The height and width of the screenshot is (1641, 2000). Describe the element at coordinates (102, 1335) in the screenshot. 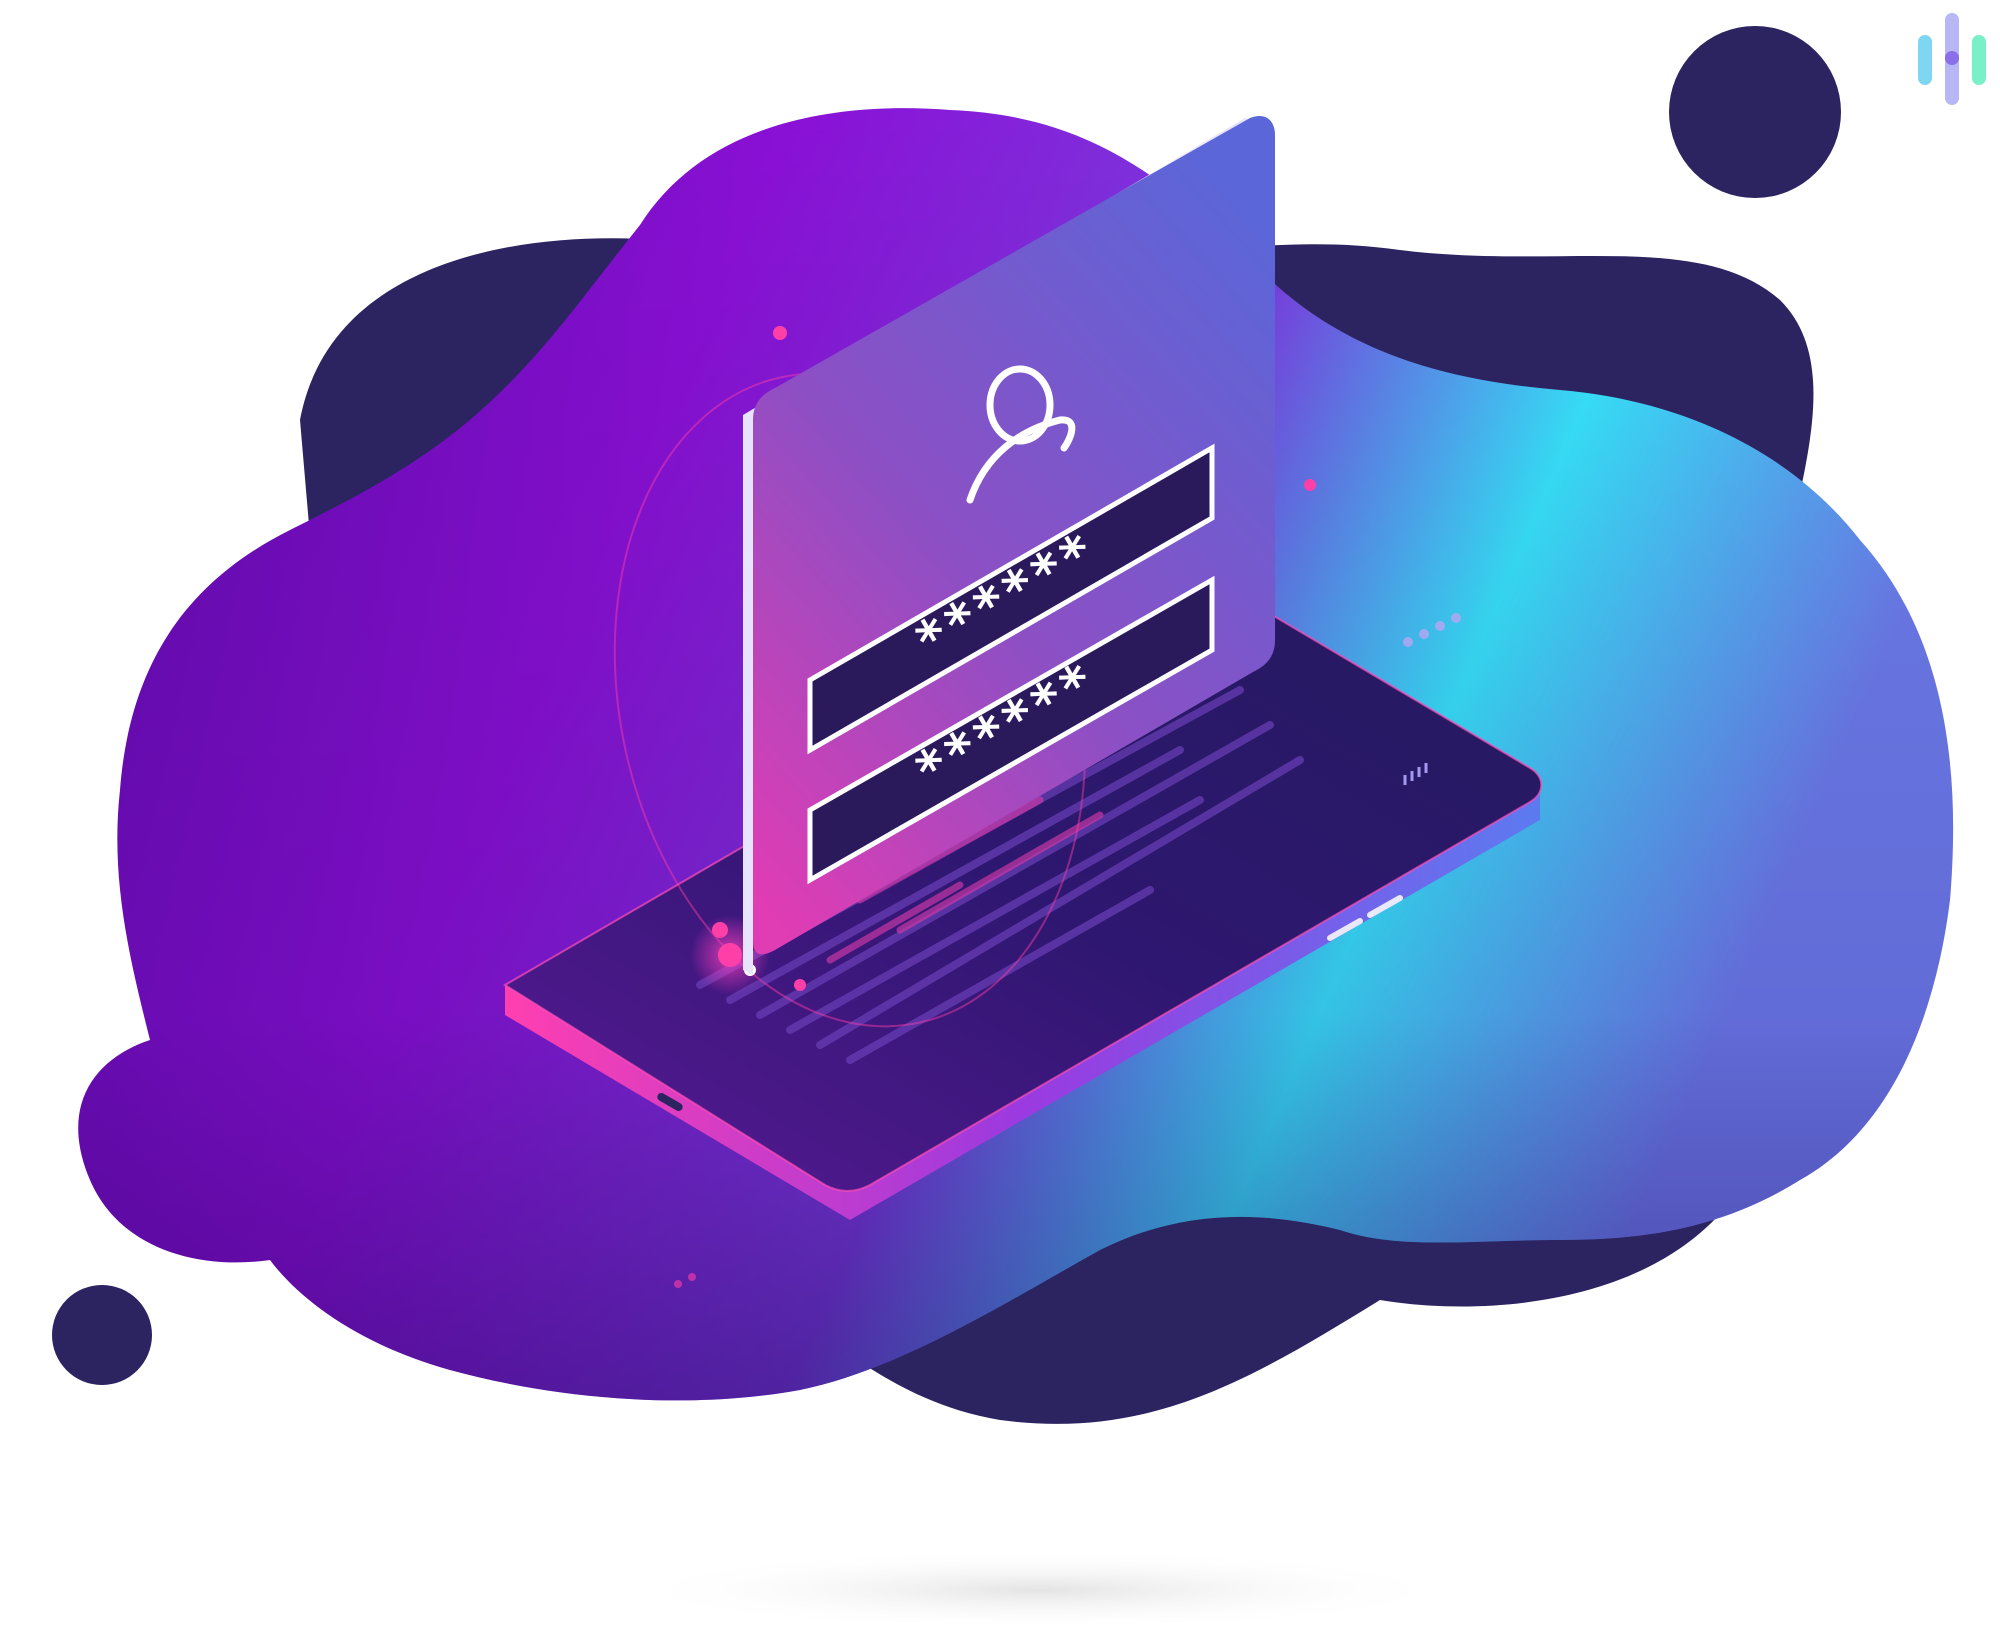

I see `dark-circle-bottom-left` at that location.